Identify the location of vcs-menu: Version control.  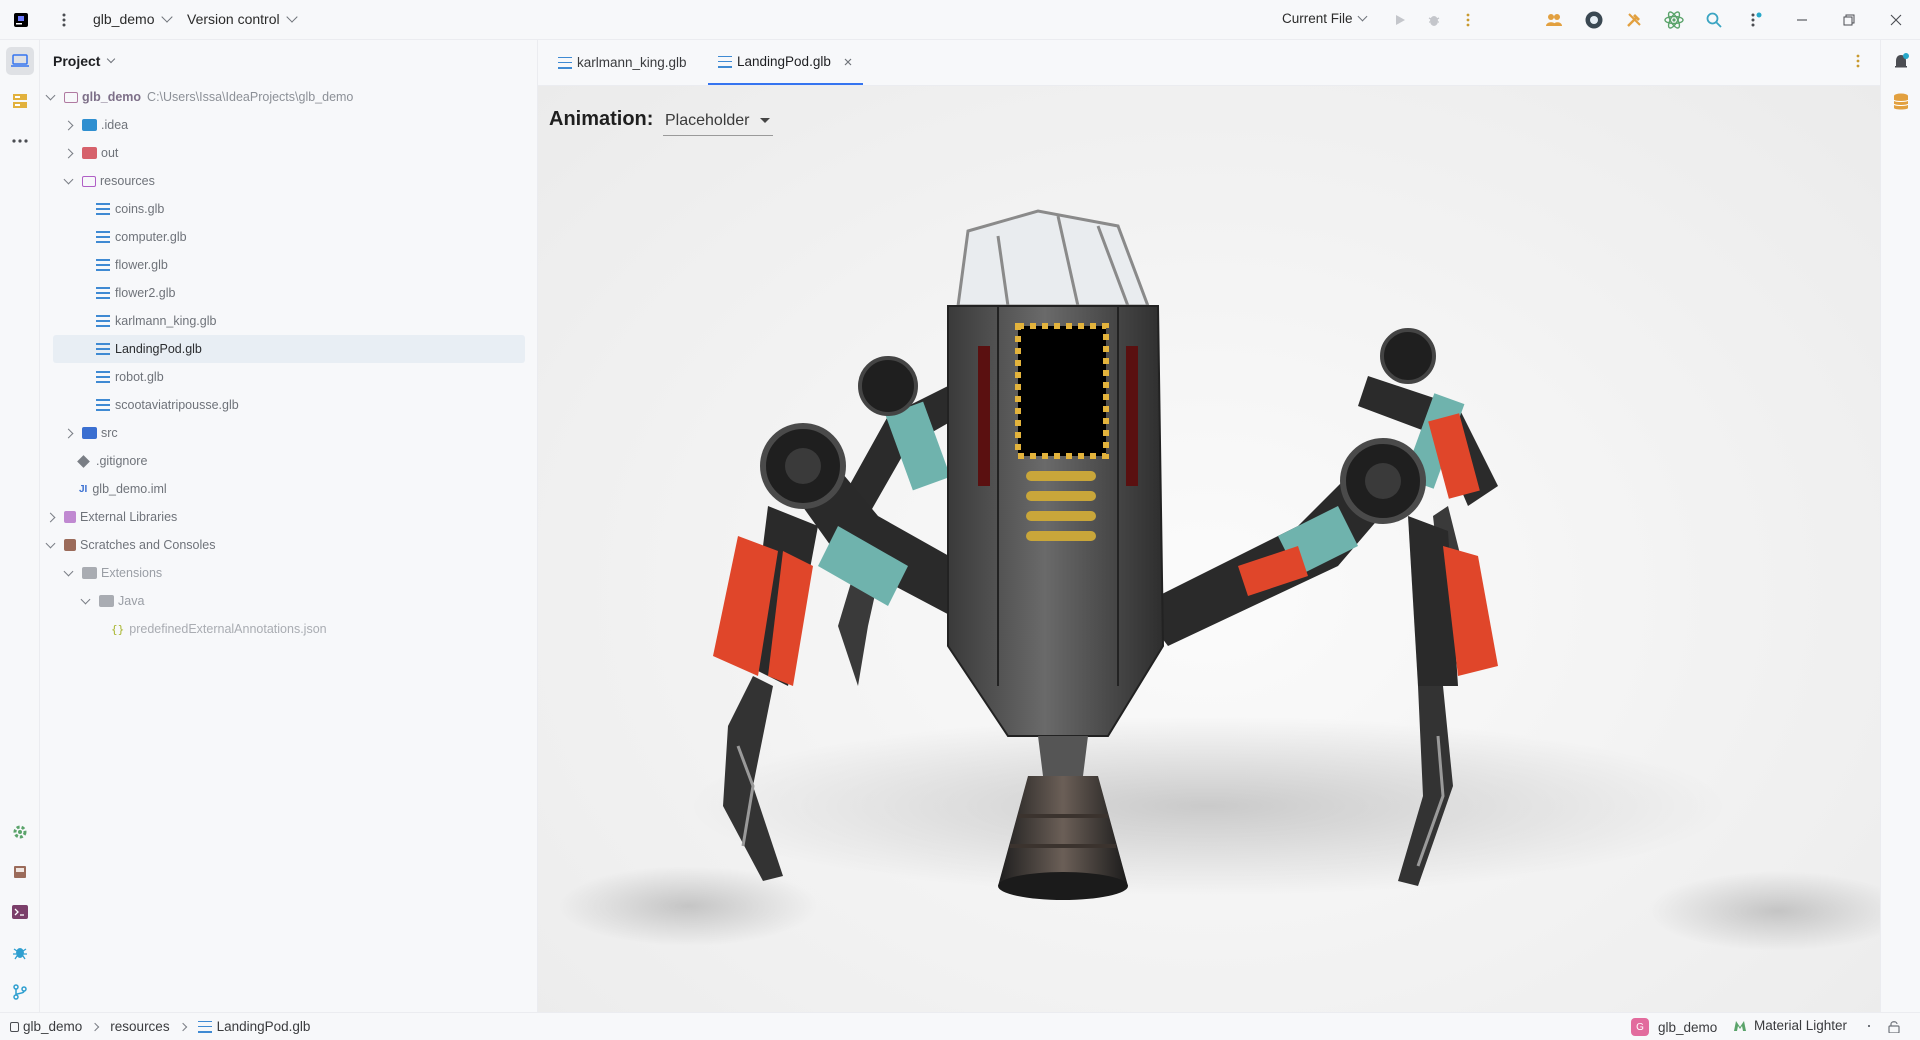
(242, 19).